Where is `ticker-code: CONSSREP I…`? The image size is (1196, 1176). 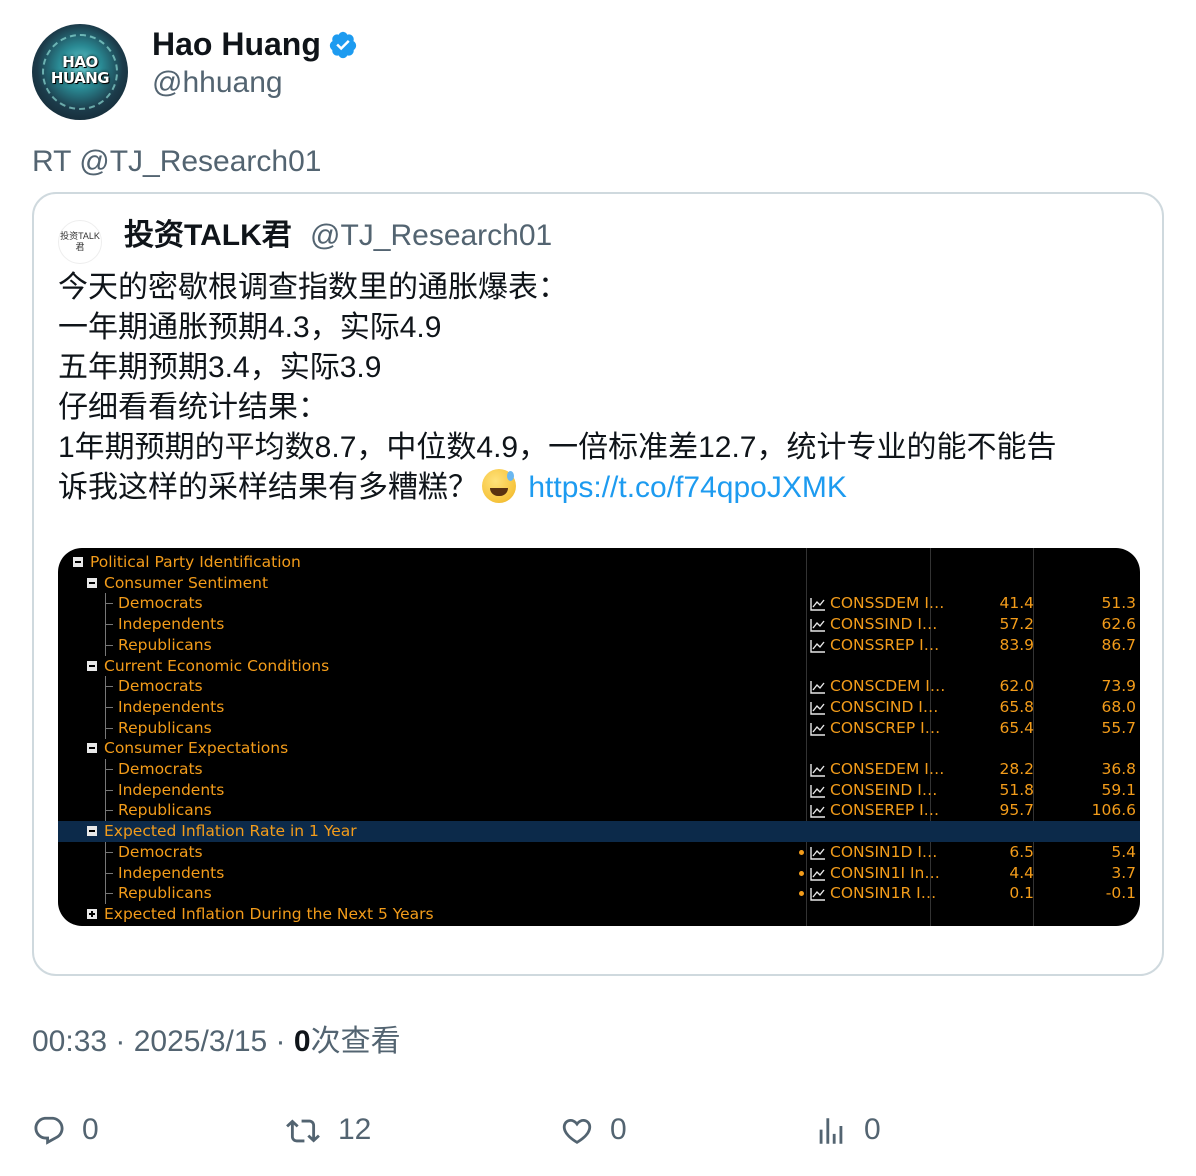 ticker-code: CONSSREP I… is located at coordinates (884, 645).